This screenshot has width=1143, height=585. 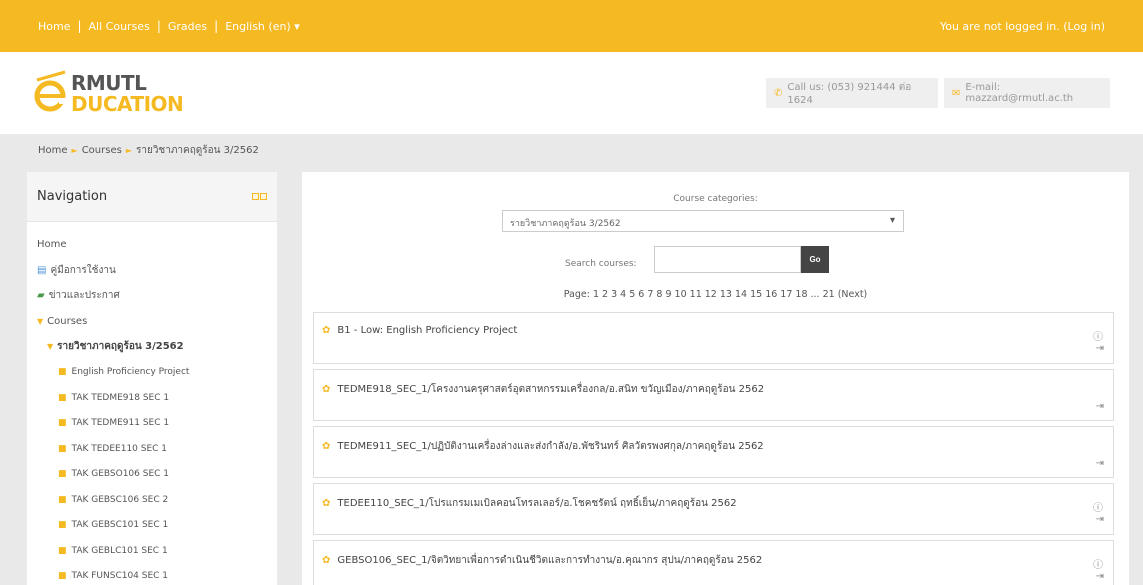 I want to click on mail-icon: ✉, so click(x=956, y=93).